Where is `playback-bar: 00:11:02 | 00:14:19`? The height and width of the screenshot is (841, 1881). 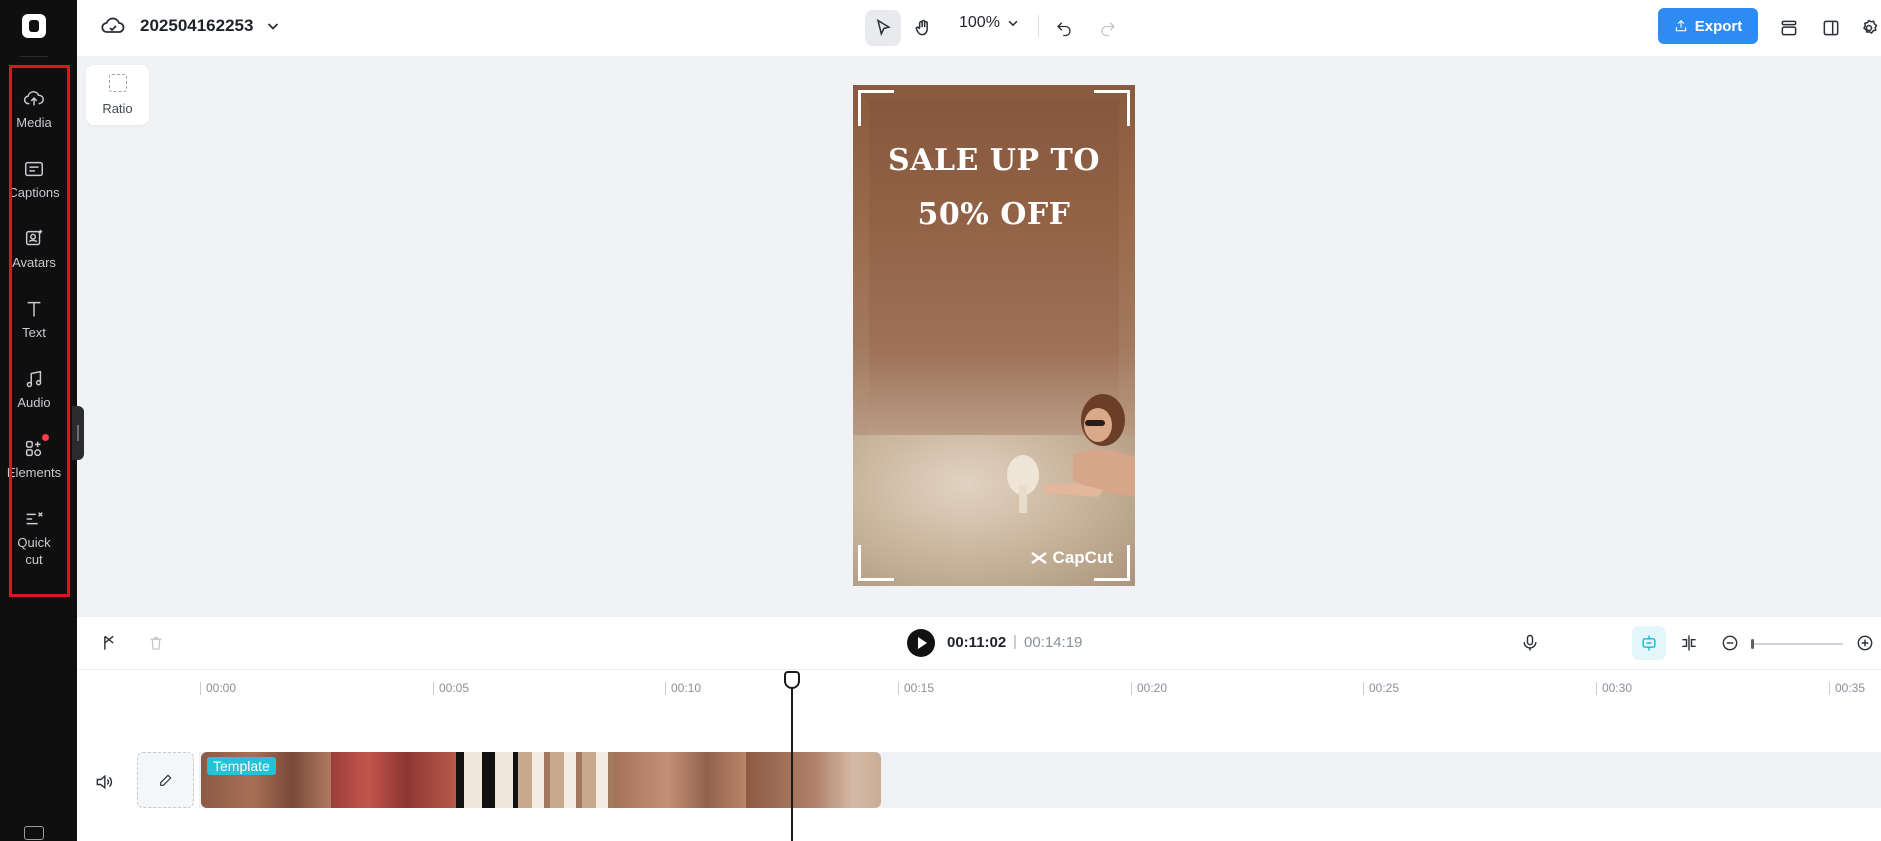
playback-bar: 00:11:02 | 00:14:19 is located at coordinates (979, 643).